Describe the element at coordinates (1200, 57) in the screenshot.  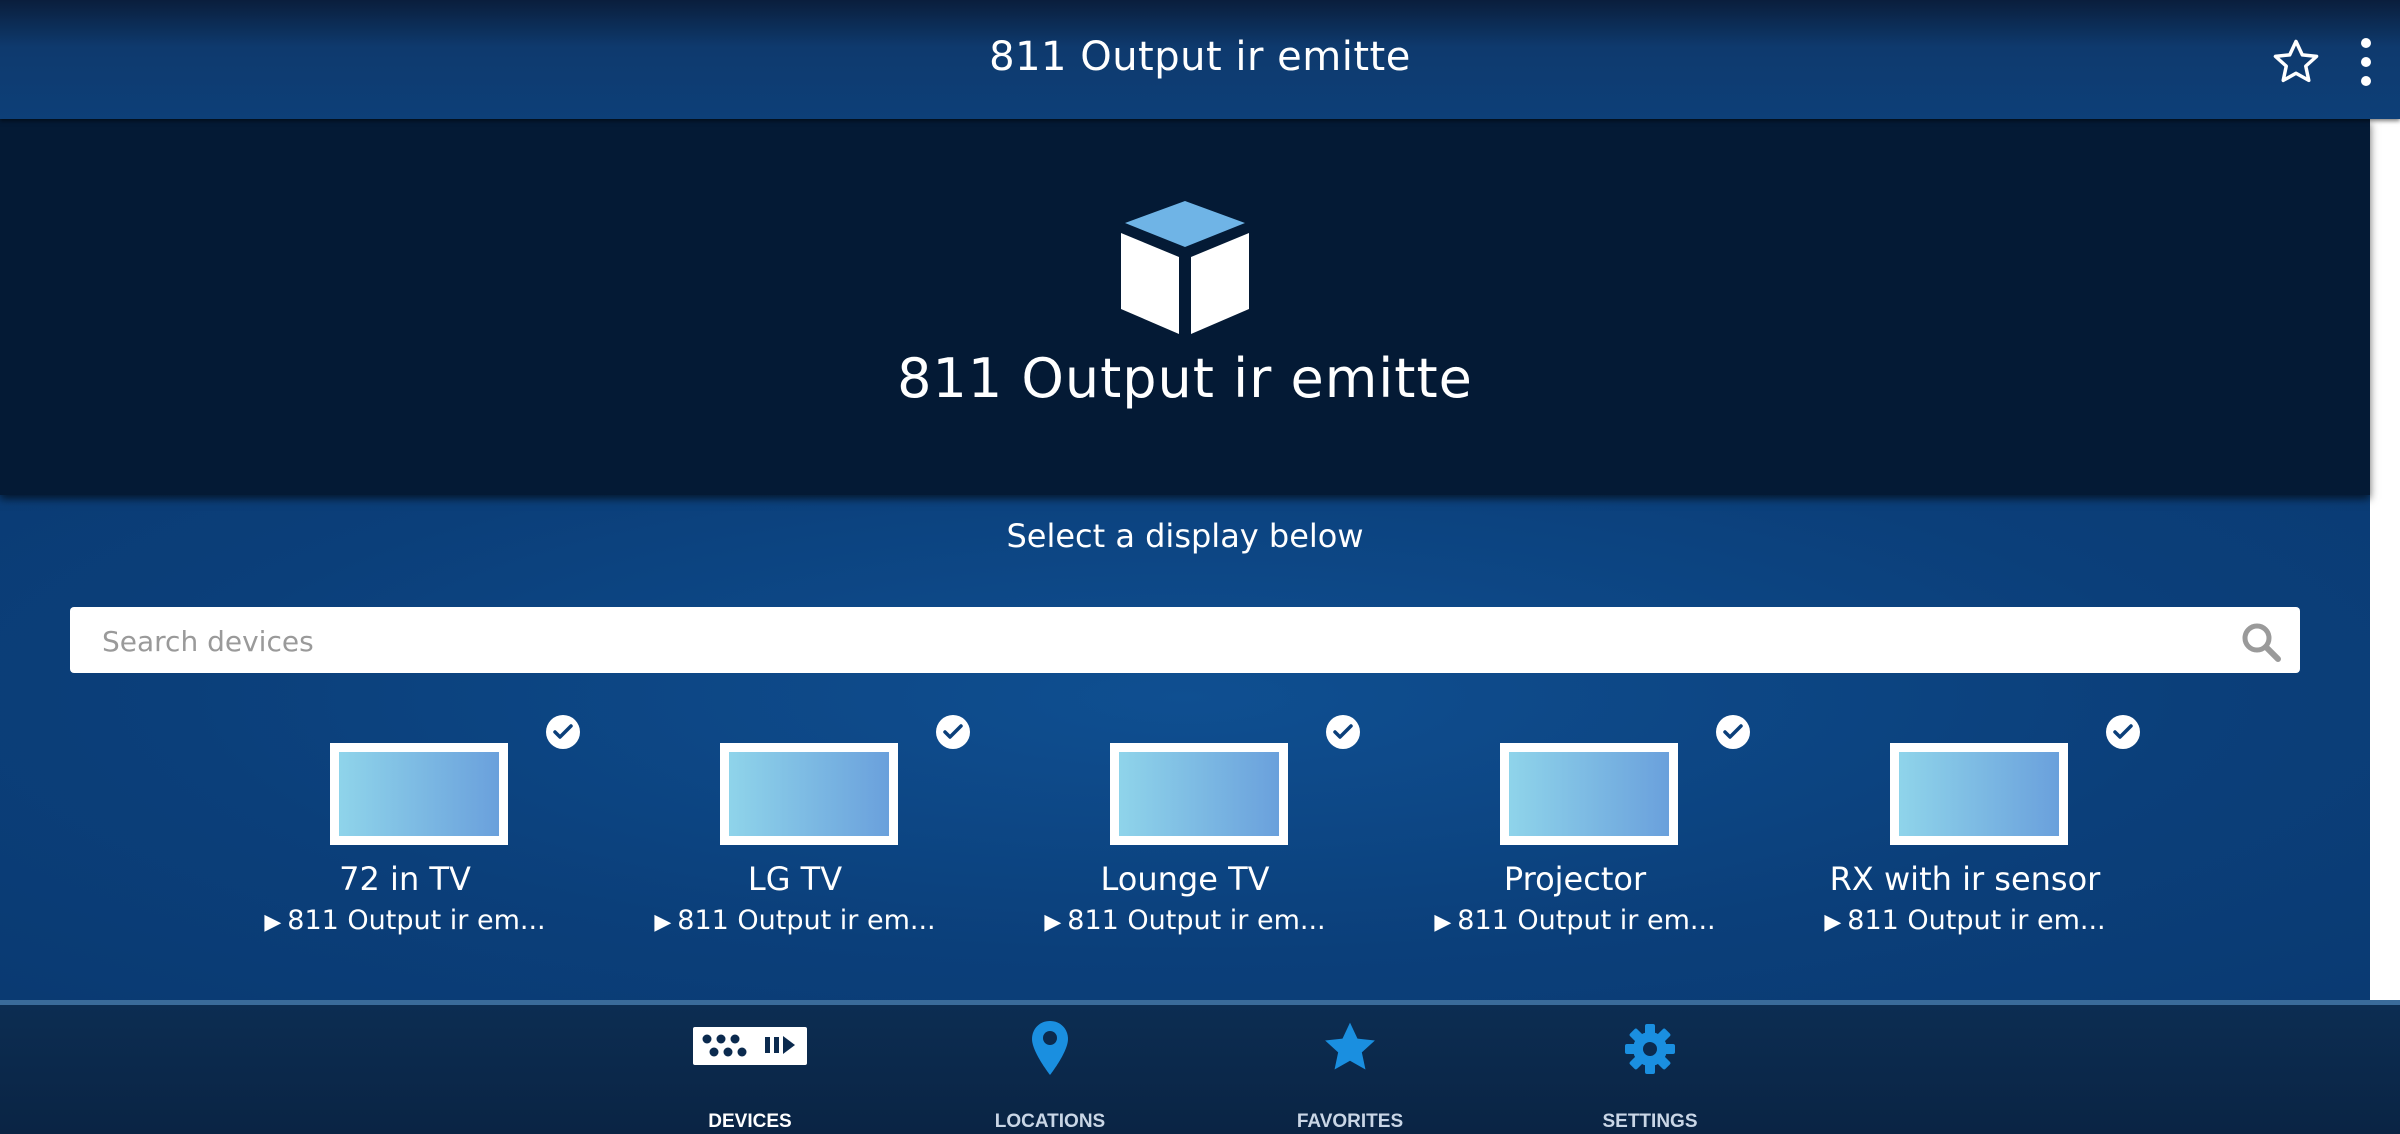
I see `app-bar-title: 811 Output ir emitte` at that location.